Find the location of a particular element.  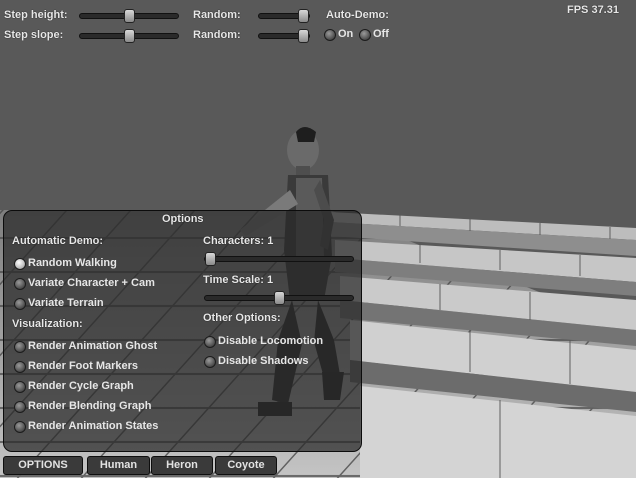

other-option-label: Disable Locomotion is located at coordinates (271, 341).